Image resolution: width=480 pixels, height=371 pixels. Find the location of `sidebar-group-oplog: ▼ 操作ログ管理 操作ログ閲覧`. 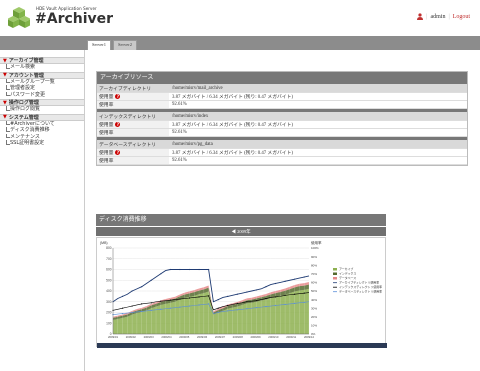

sidebar-group-oplog: ▼ 操作ログ管理 操作ログ閲覧 is located at coordinates (42, 106).